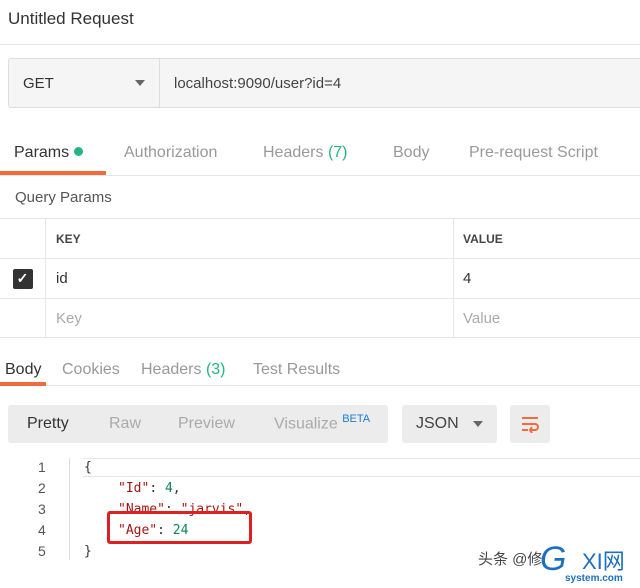  I want to click on table-row: ✓ id 4, so click(320, 278).